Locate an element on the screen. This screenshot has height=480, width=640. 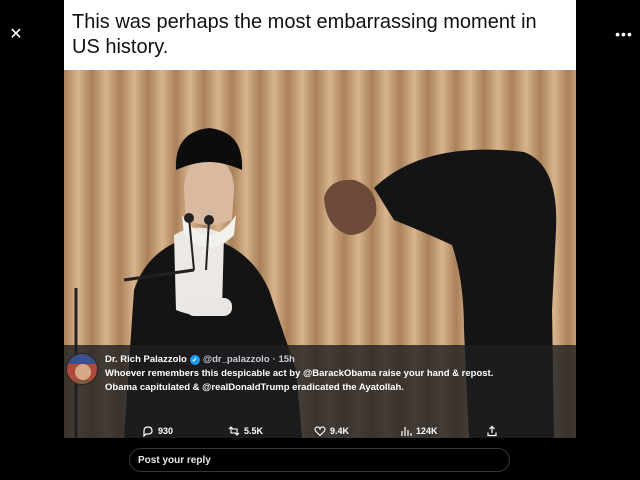
close-button: ✕ is located at coordinates (16, 34).